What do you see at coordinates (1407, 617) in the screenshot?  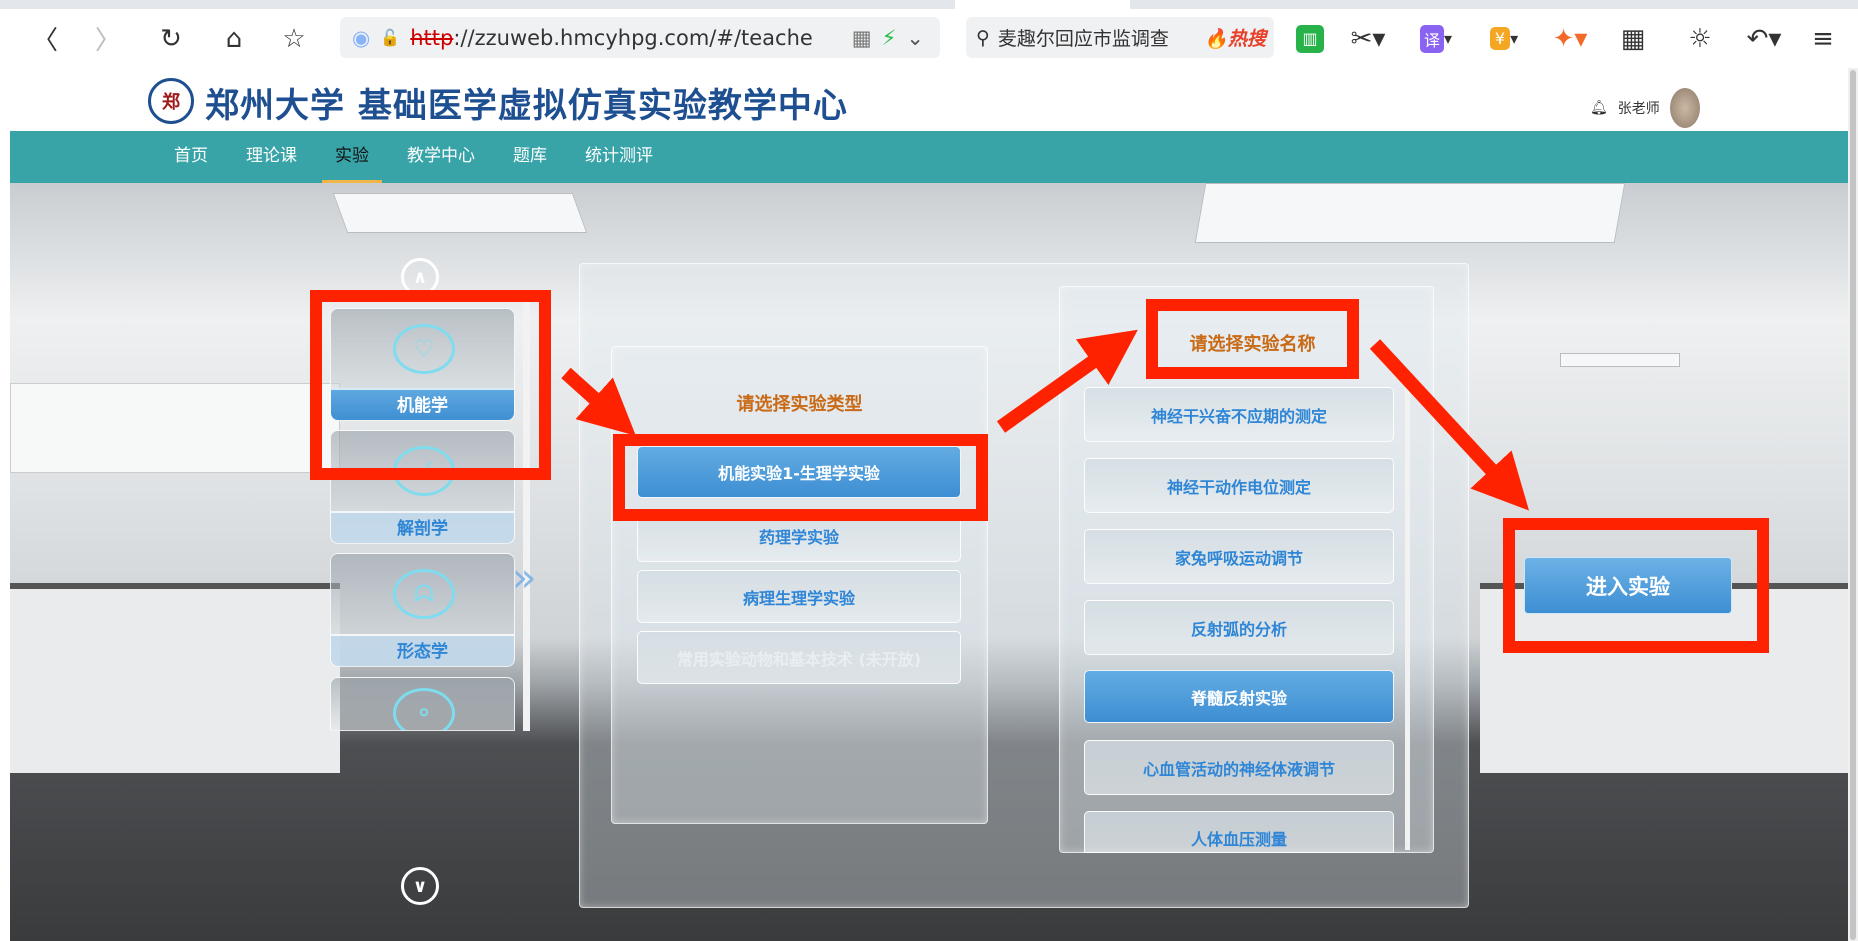 I see `name-panel-scrollbar` at bounding box center [1407, 617].